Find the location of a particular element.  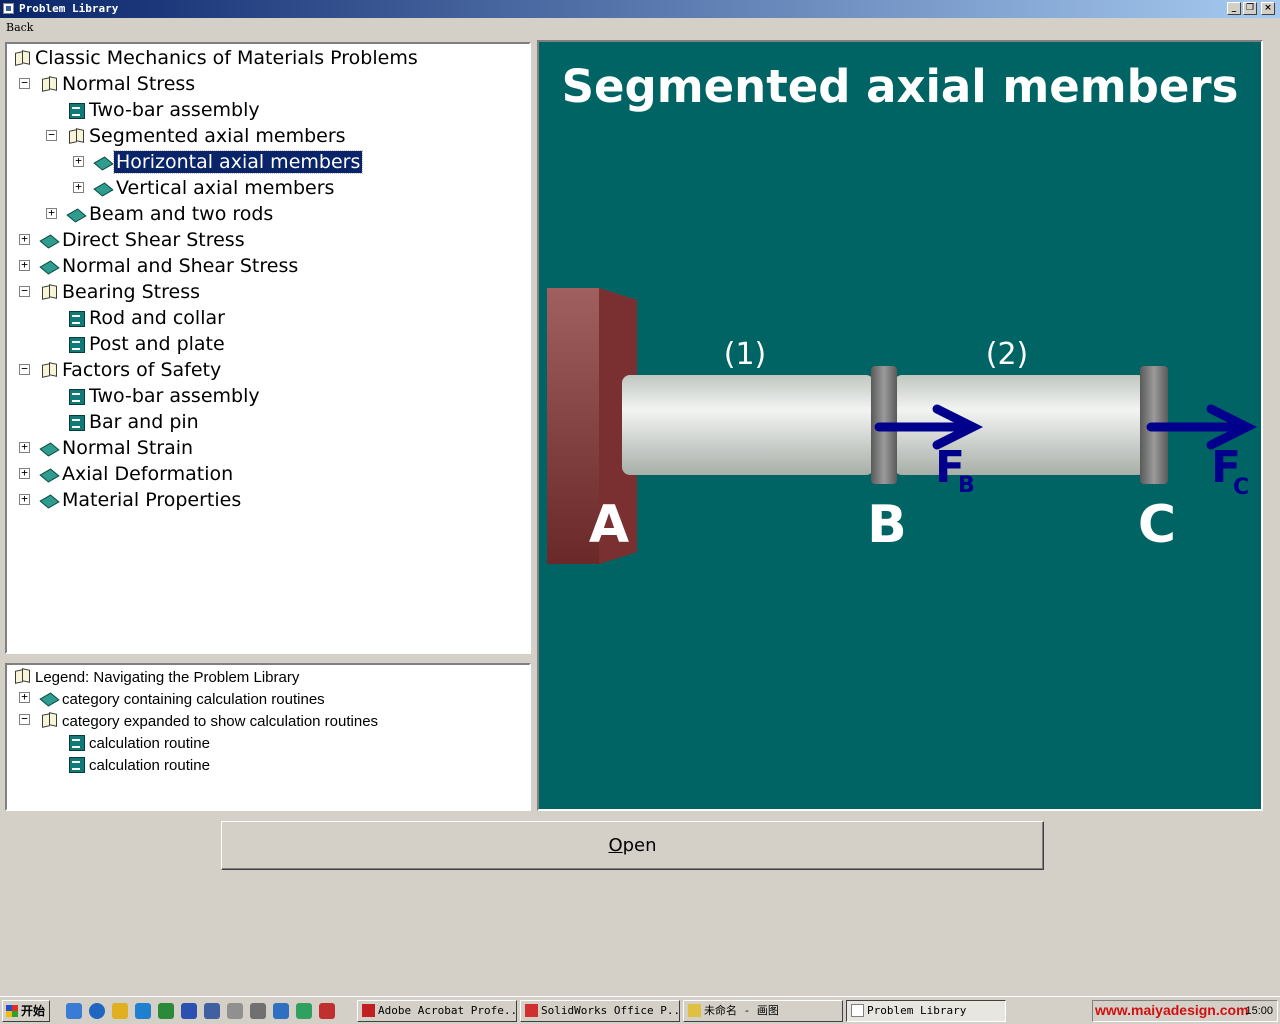

tree-item: + Axial Deformation is located at coordinates (268, 474).